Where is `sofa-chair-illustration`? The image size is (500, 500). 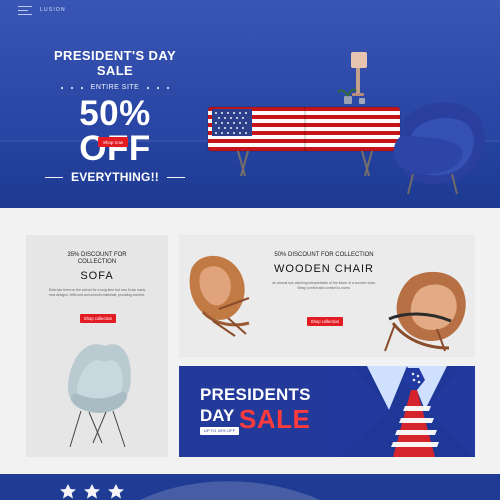
sofa-chair-illustration is located at coordinates (99, 396).